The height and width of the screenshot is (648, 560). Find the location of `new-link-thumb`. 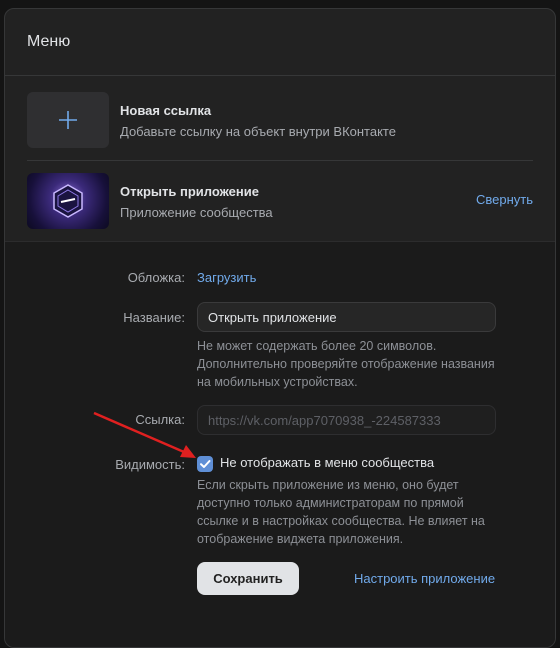

new-link-thumb is located at coordinates (68, 120).